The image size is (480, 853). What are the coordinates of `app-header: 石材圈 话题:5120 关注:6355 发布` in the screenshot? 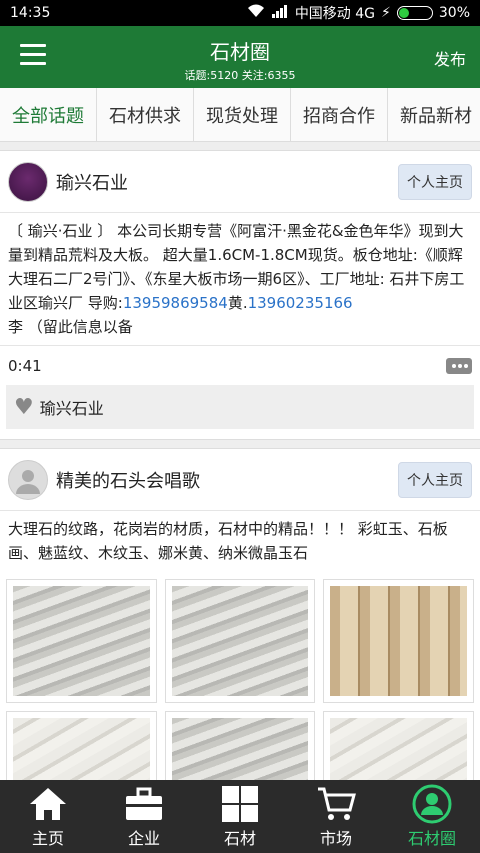 It's located at (240, 57).